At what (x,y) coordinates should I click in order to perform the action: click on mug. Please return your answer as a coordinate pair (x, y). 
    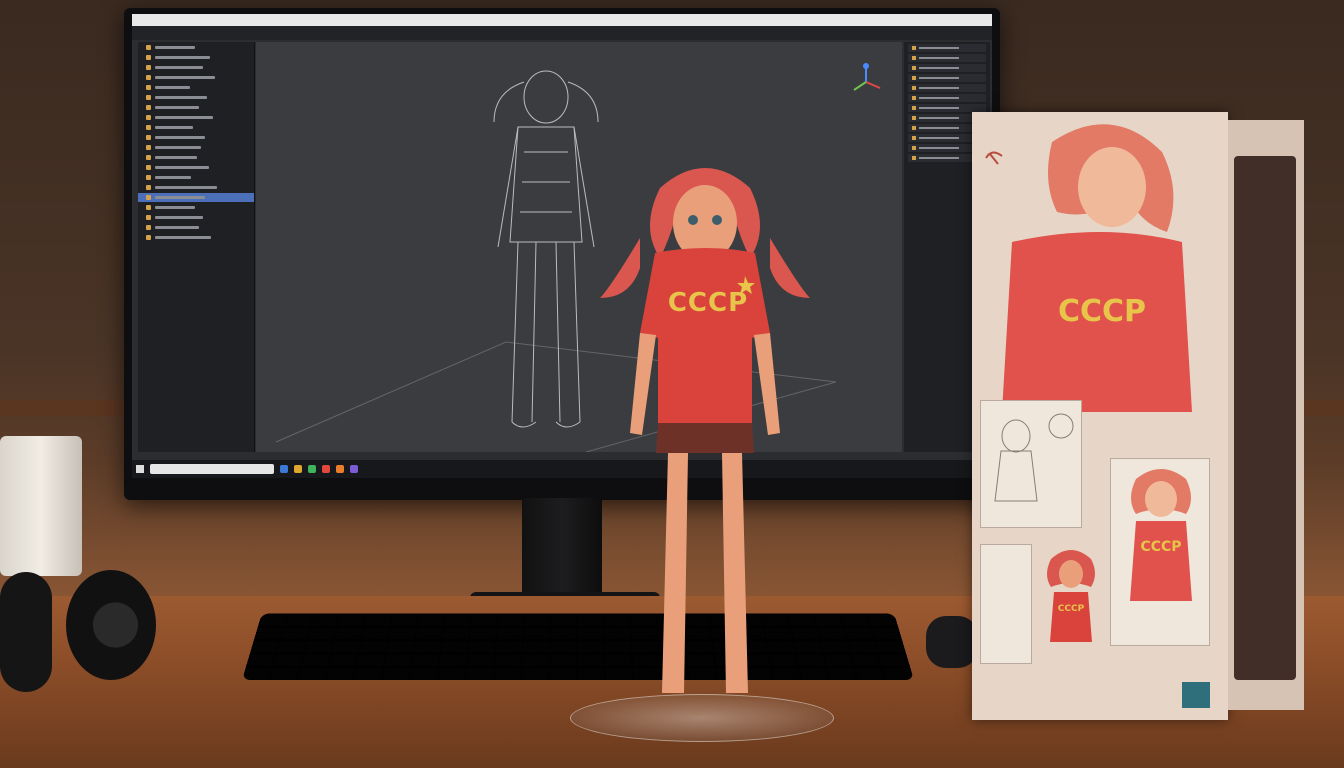
    Looking at the image, I should click on (41, 506).